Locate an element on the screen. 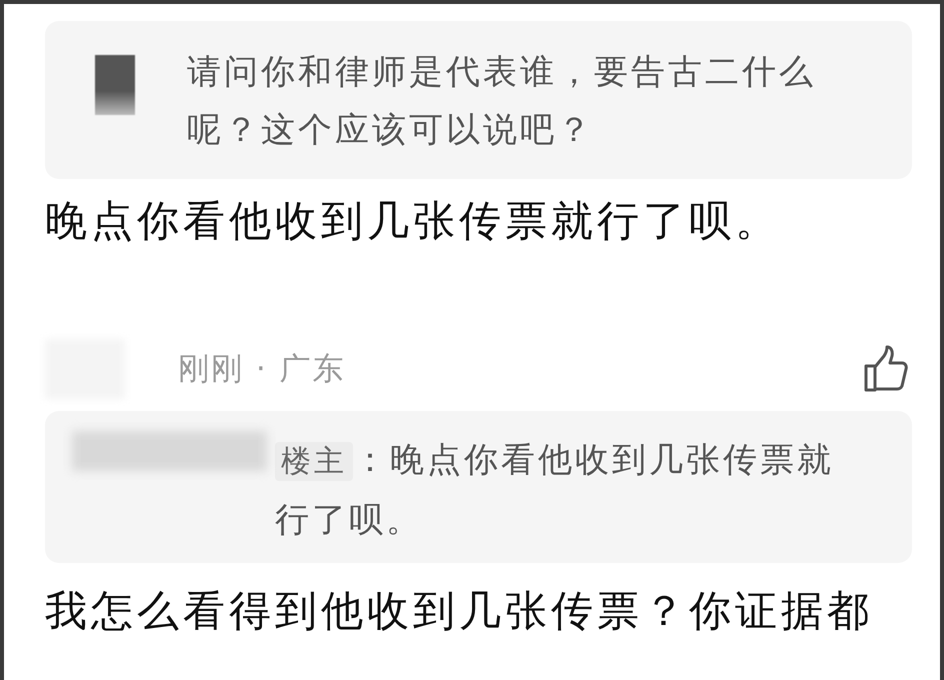 The height and width of the screenshot is (680, 944). comment-time-location: 刚刚 · 广东 is located at coordinates (262, 369).